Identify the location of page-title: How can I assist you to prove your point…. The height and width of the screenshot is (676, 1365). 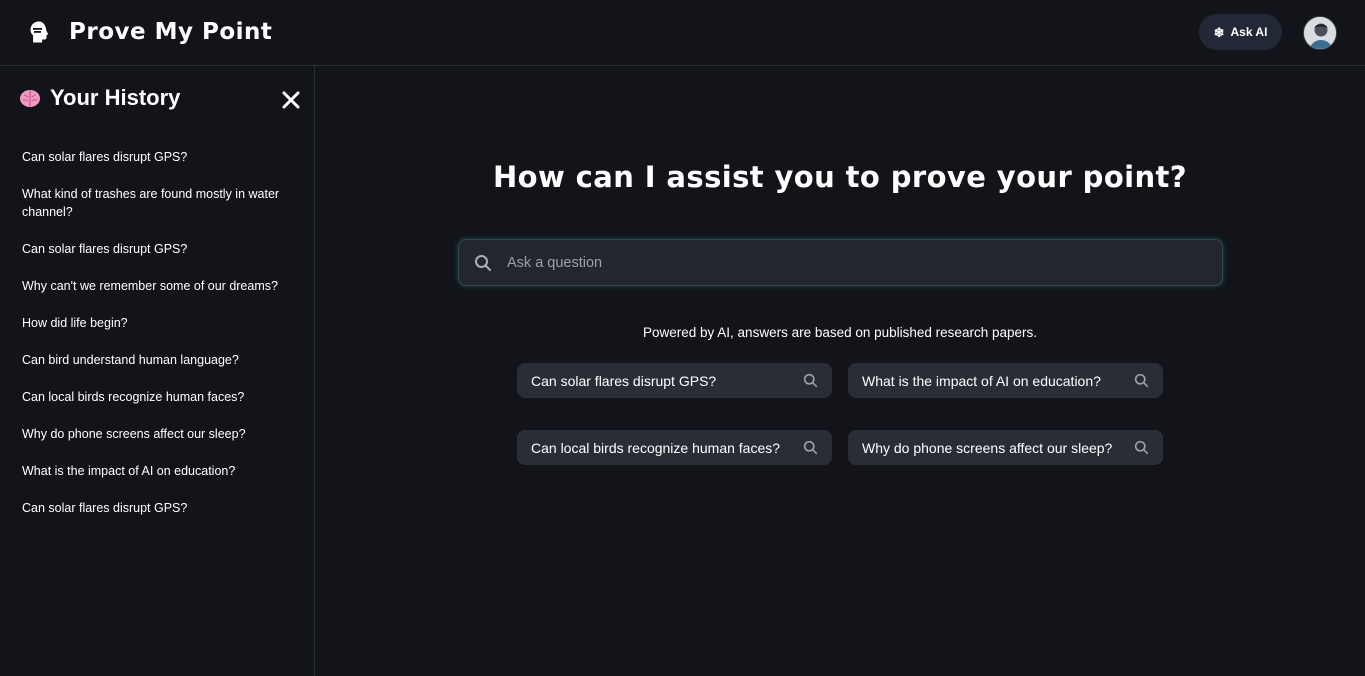
(840, 177).